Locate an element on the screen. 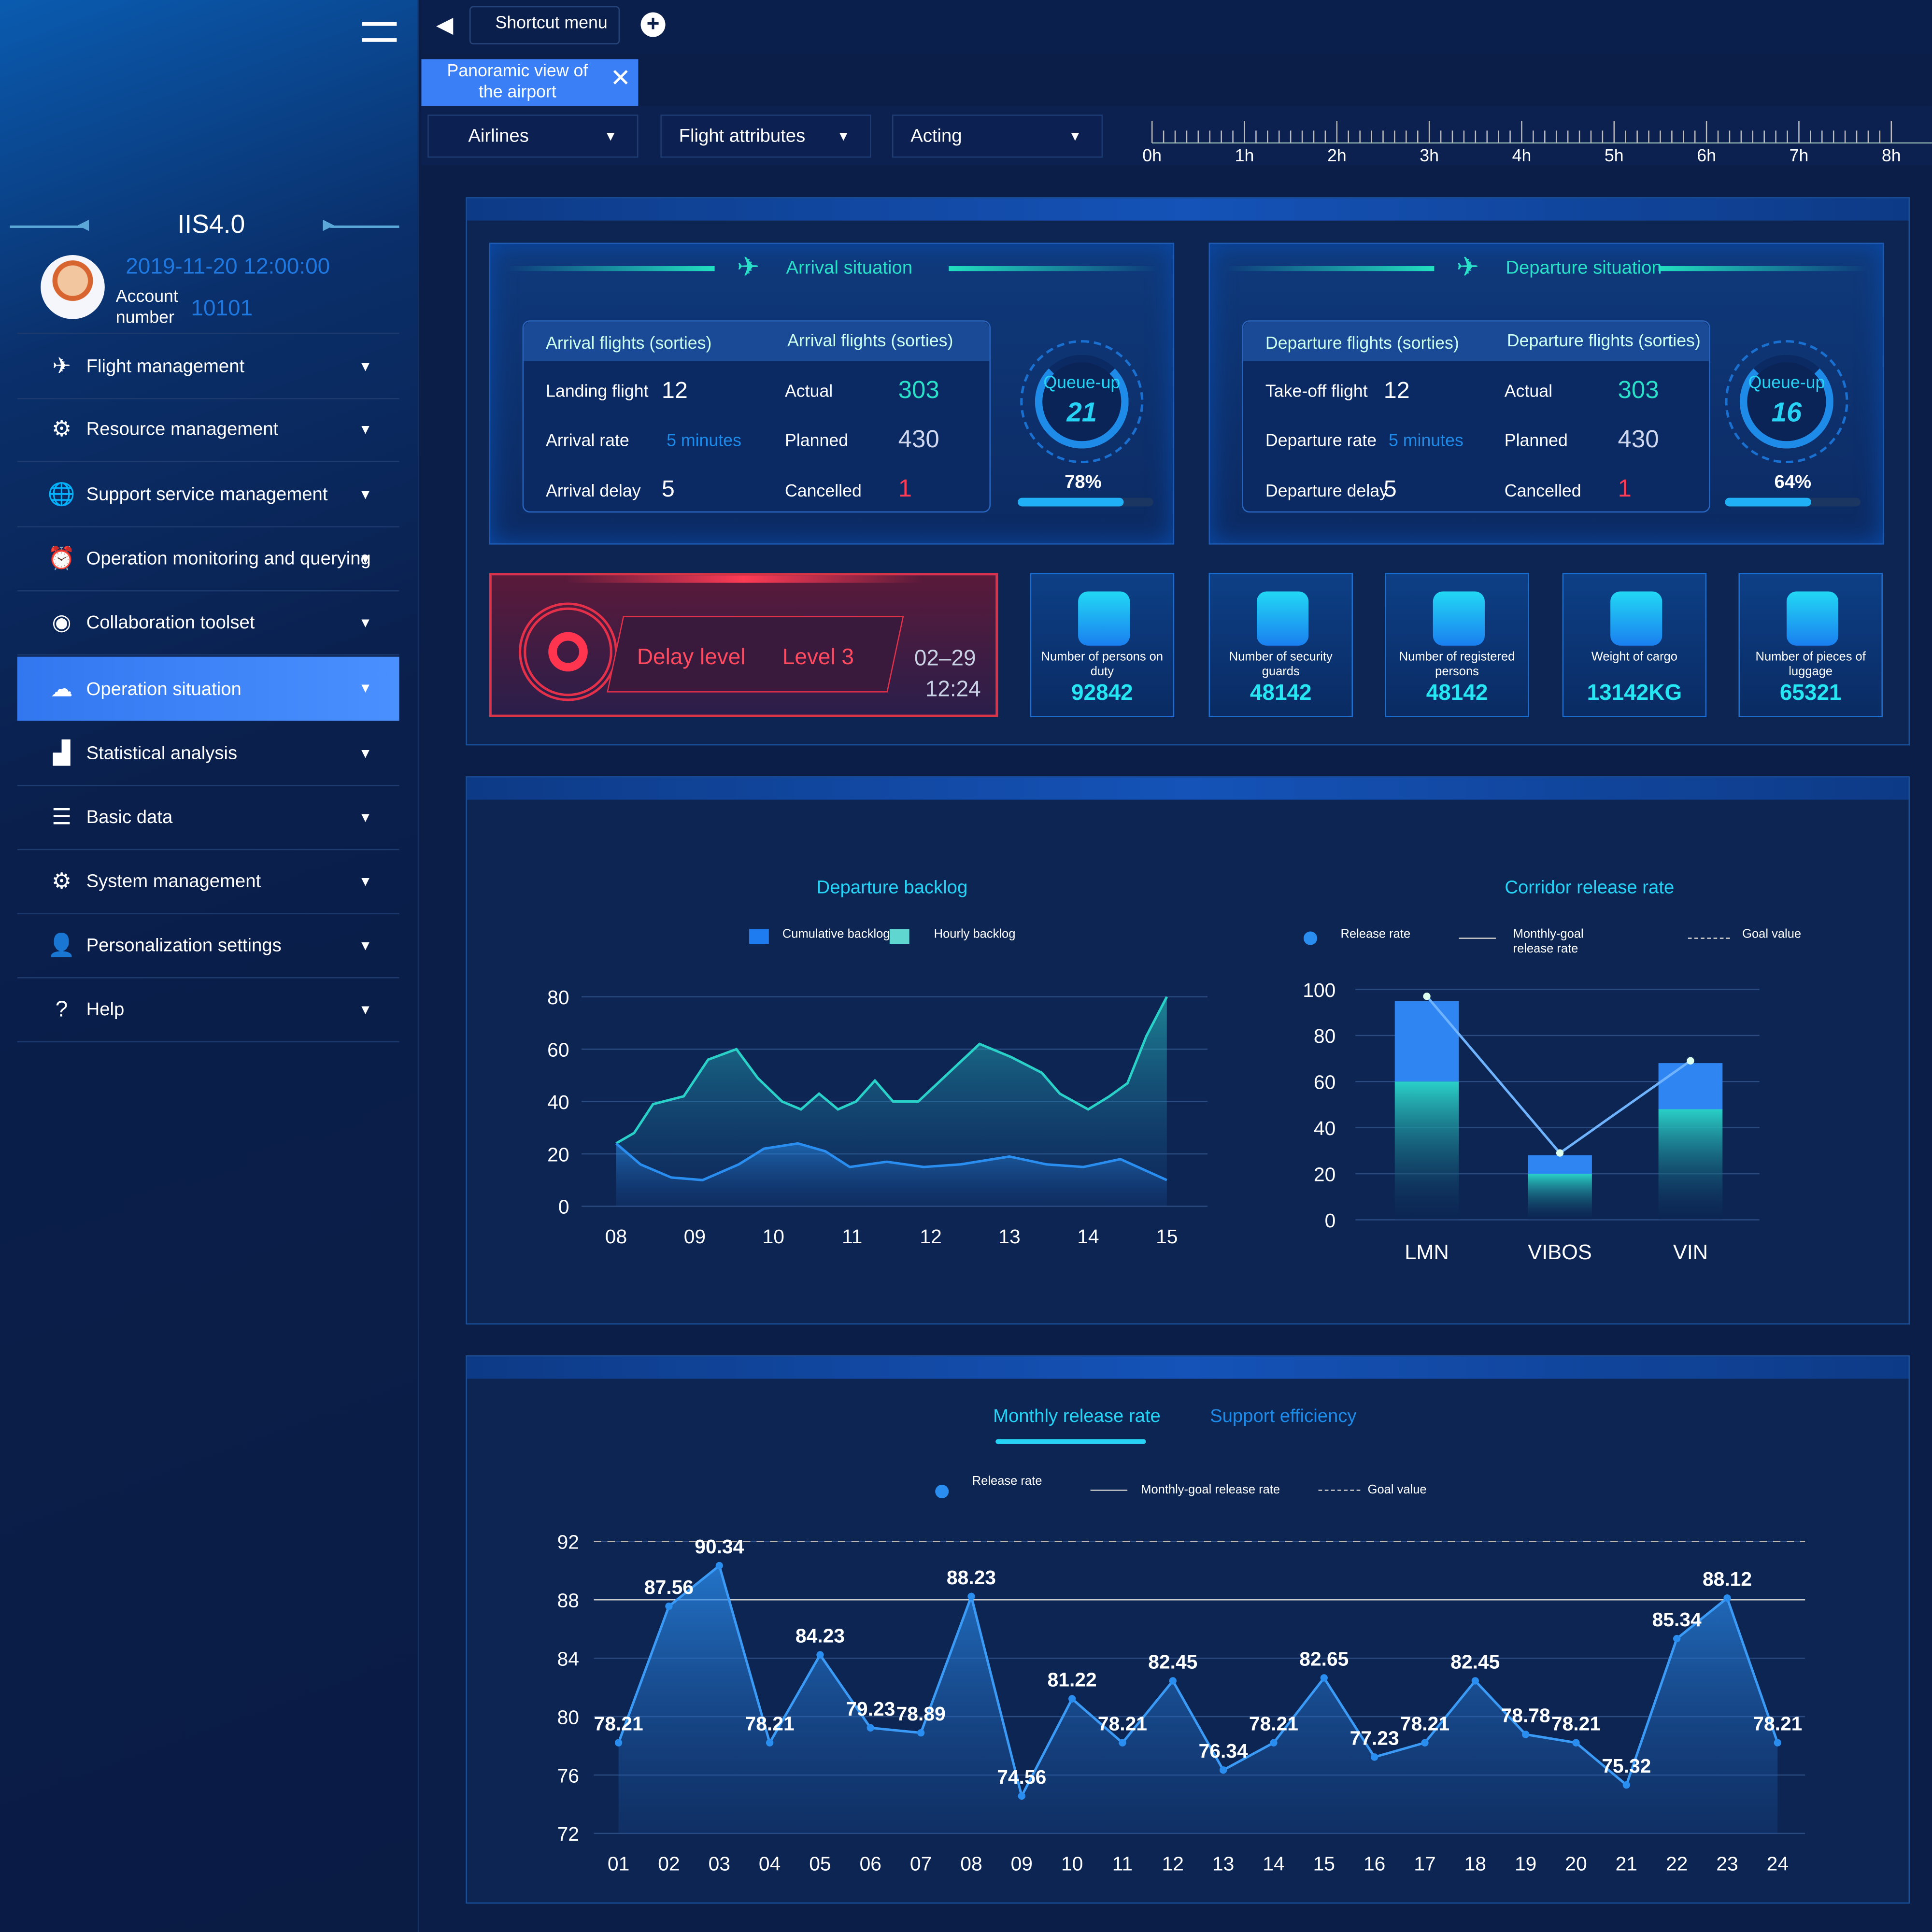 The image size is (1932, 1932). x-tick-label: 09 is located at coordinates (1022, 1863).